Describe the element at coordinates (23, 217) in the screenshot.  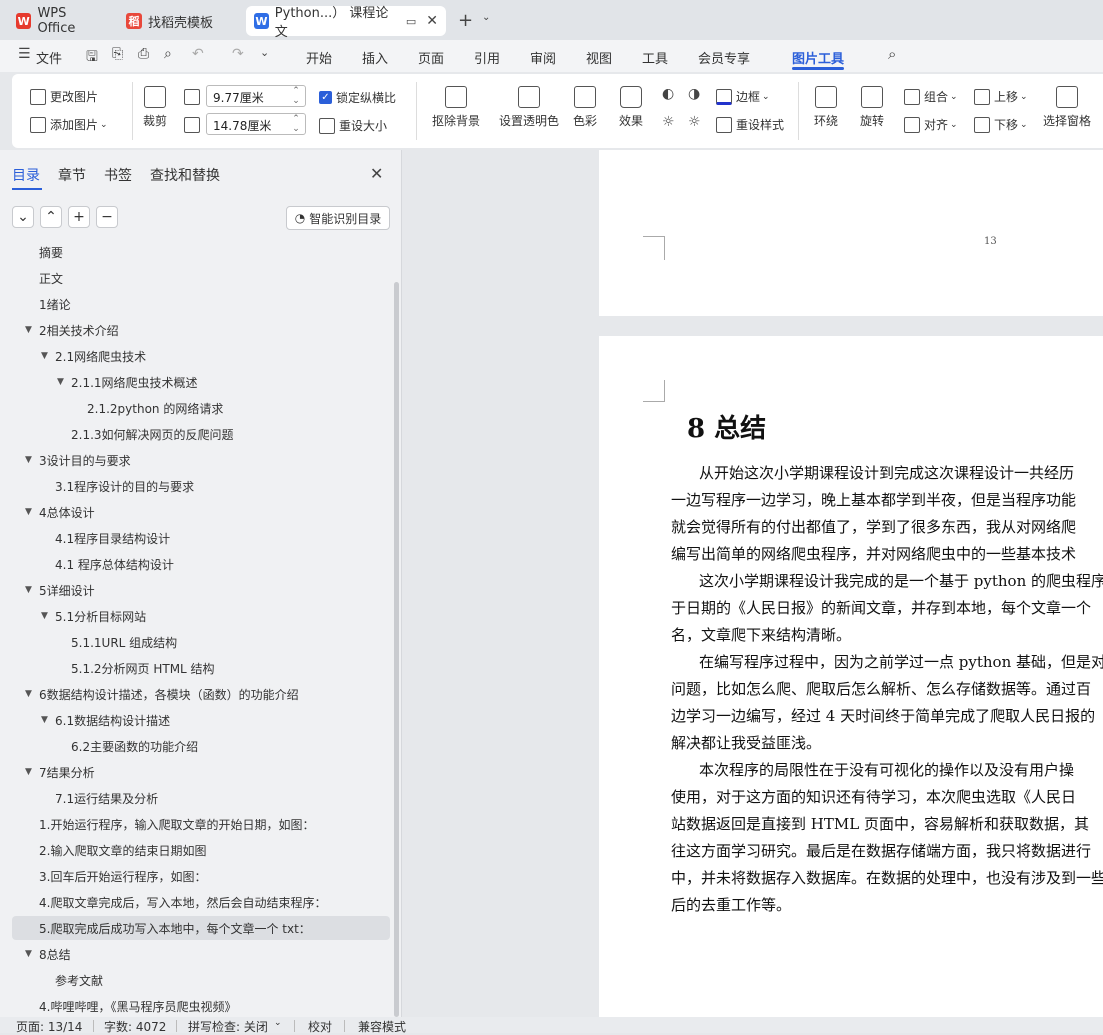
I see `collapse-all-button: ⌄` at that location.